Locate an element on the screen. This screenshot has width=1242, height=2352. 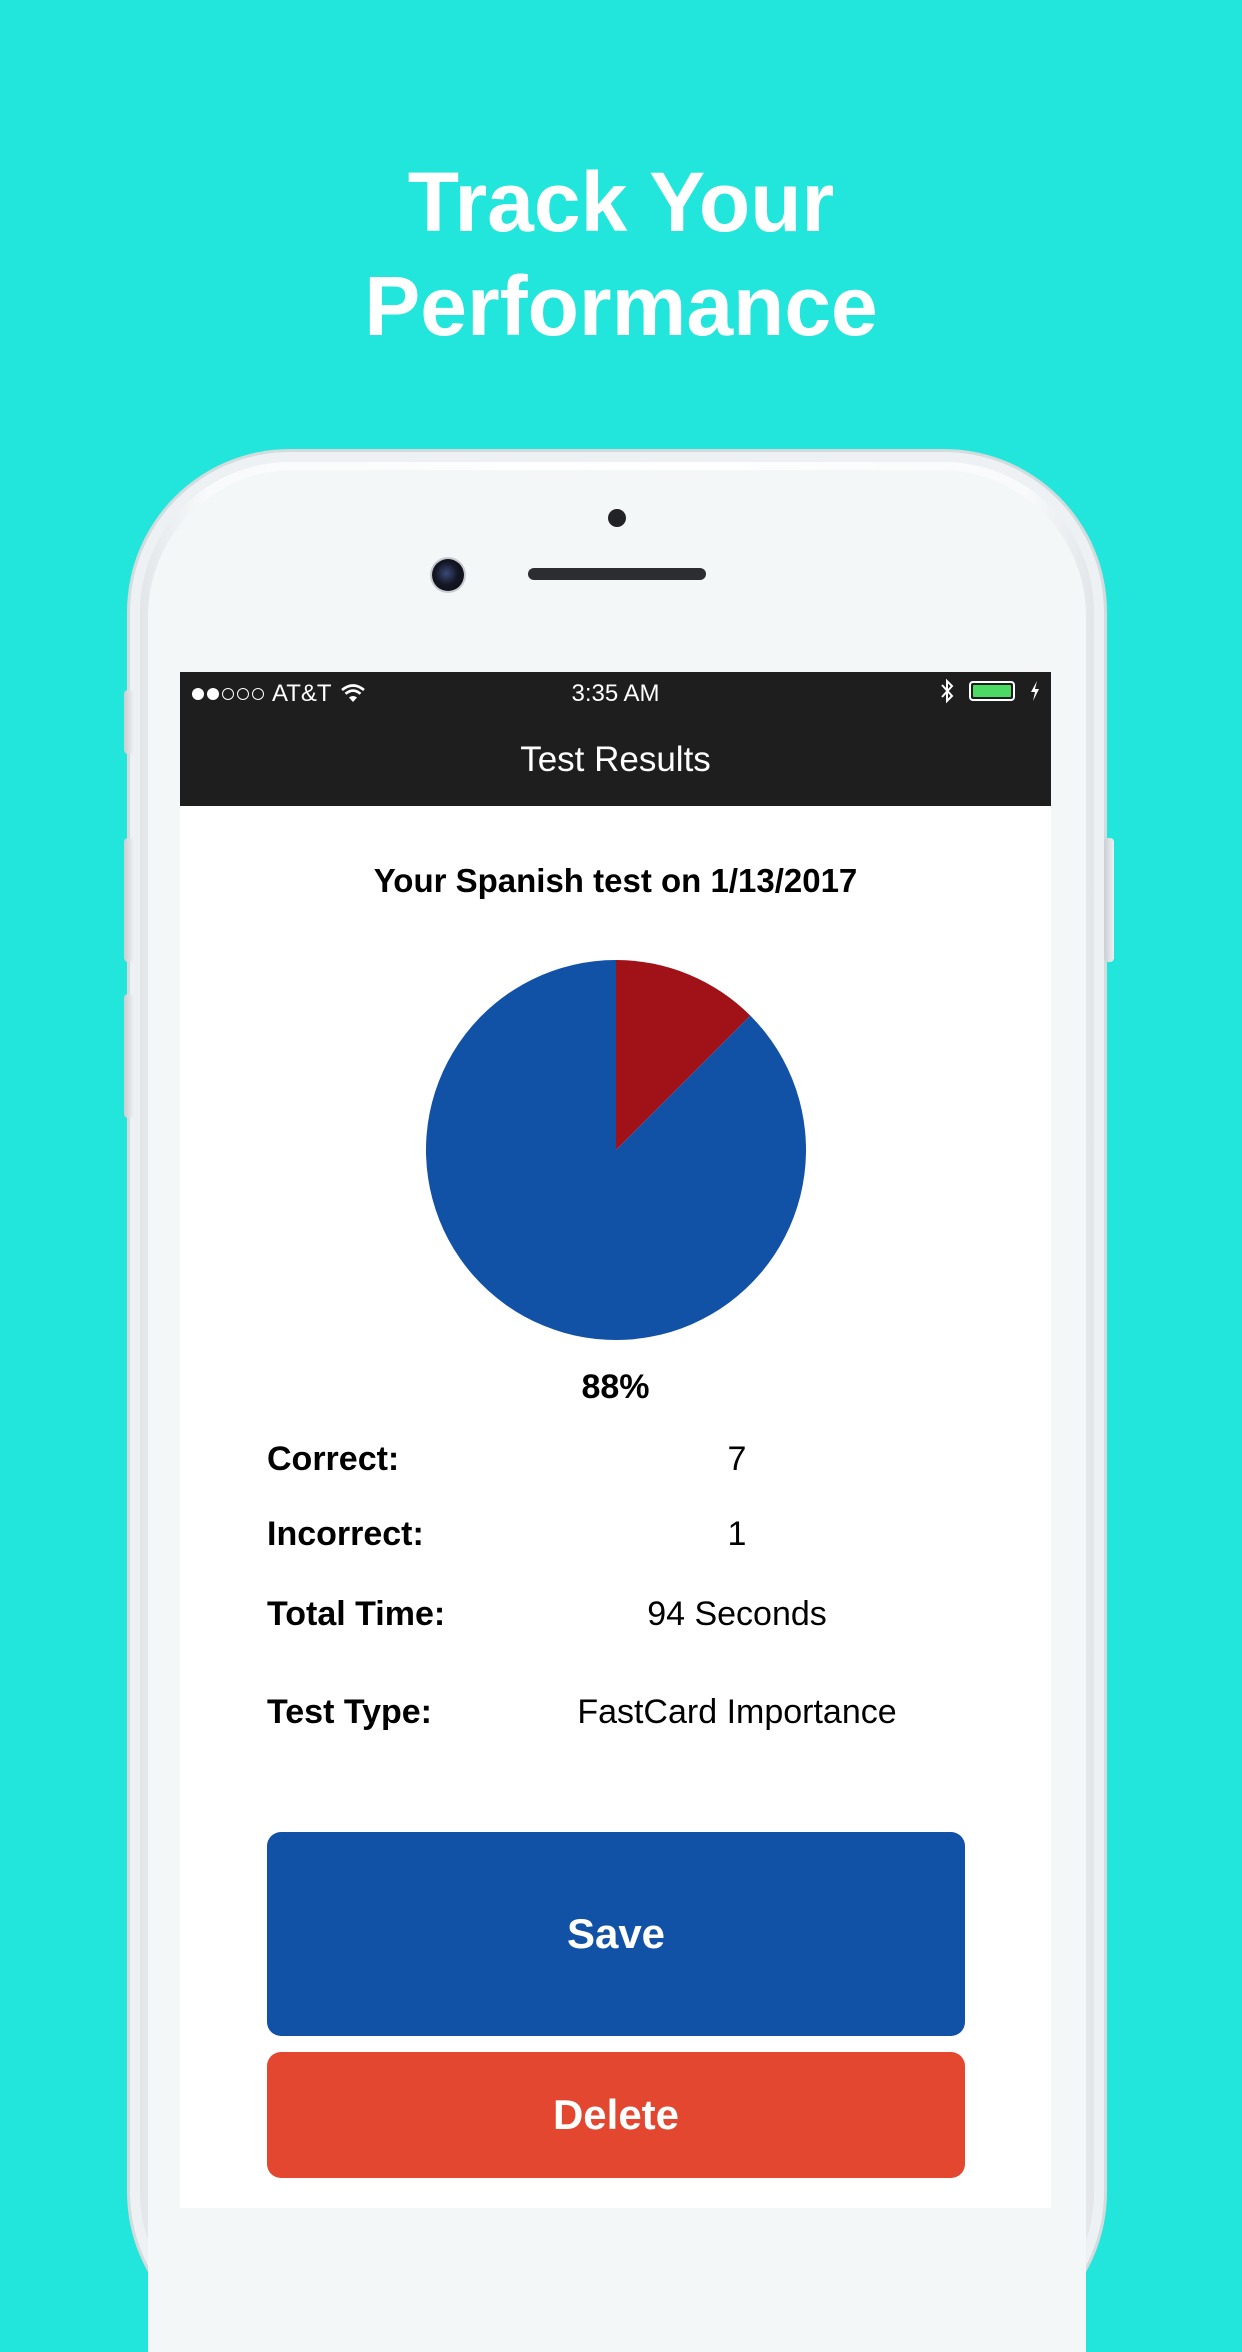
stat-label: Test Type: is located at coordinates (349, 1712).